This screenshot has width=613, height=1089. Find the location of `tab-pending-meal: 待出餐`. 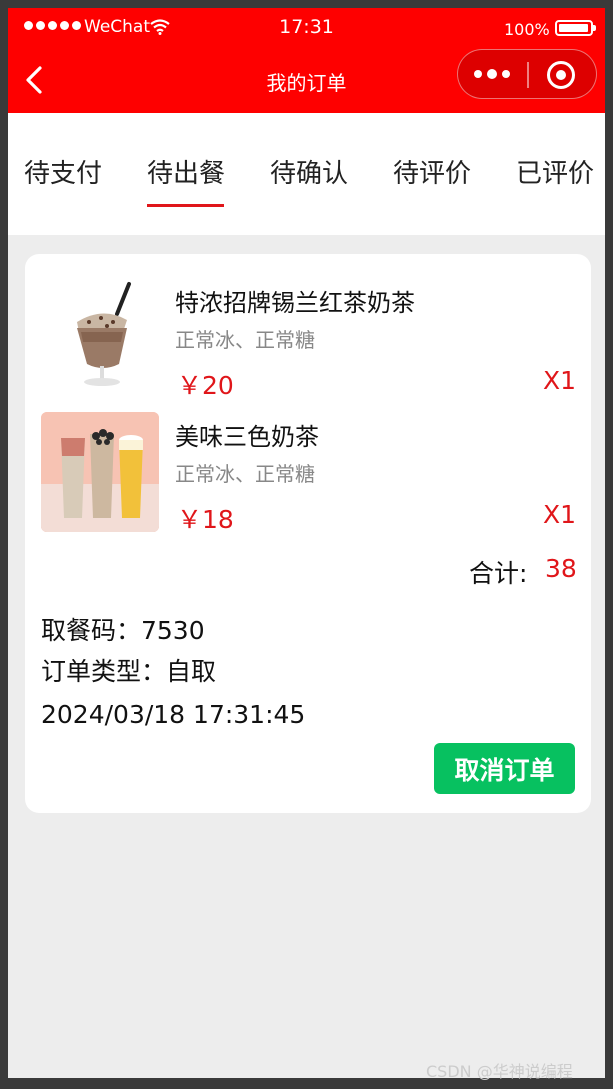

tab-pending-meal: 待出餐 is located at coordinates (186, 171).